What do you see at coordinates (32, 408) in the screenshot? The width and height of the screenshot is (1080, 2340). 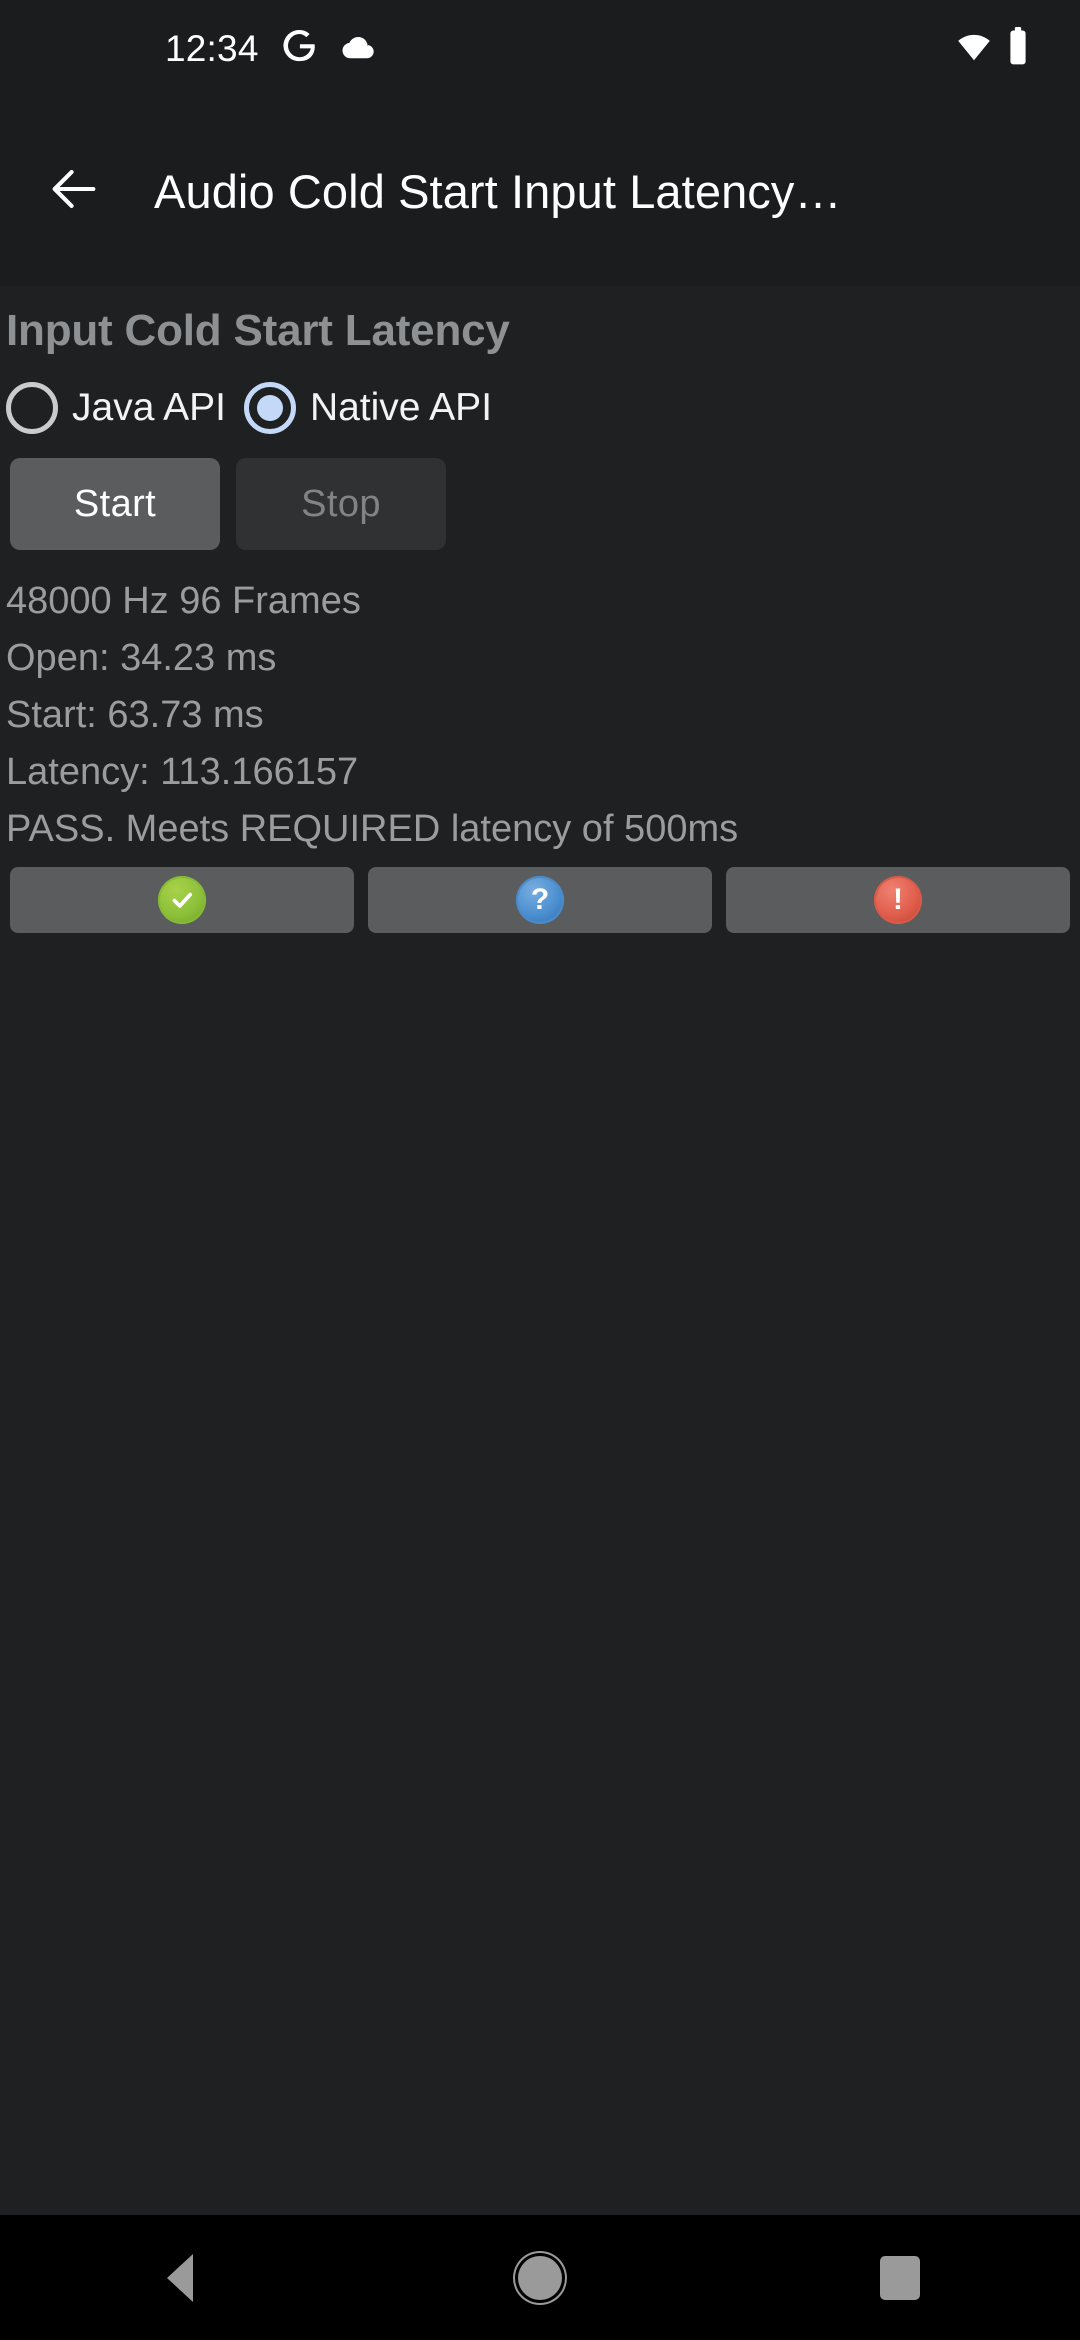 I see `radio-circle-unselected-icon` at bounding box center [32, 408].